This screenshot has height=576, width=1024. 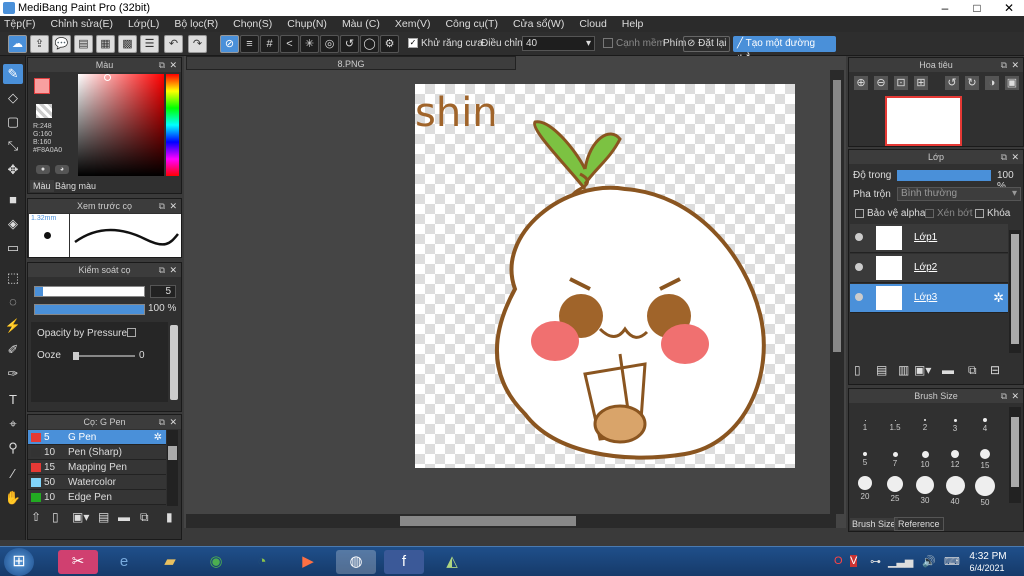 What do you see at coordinates (901, 83) in the screenshot?
I see `fit-icon: ⊡` at bounding box center [901, 83].